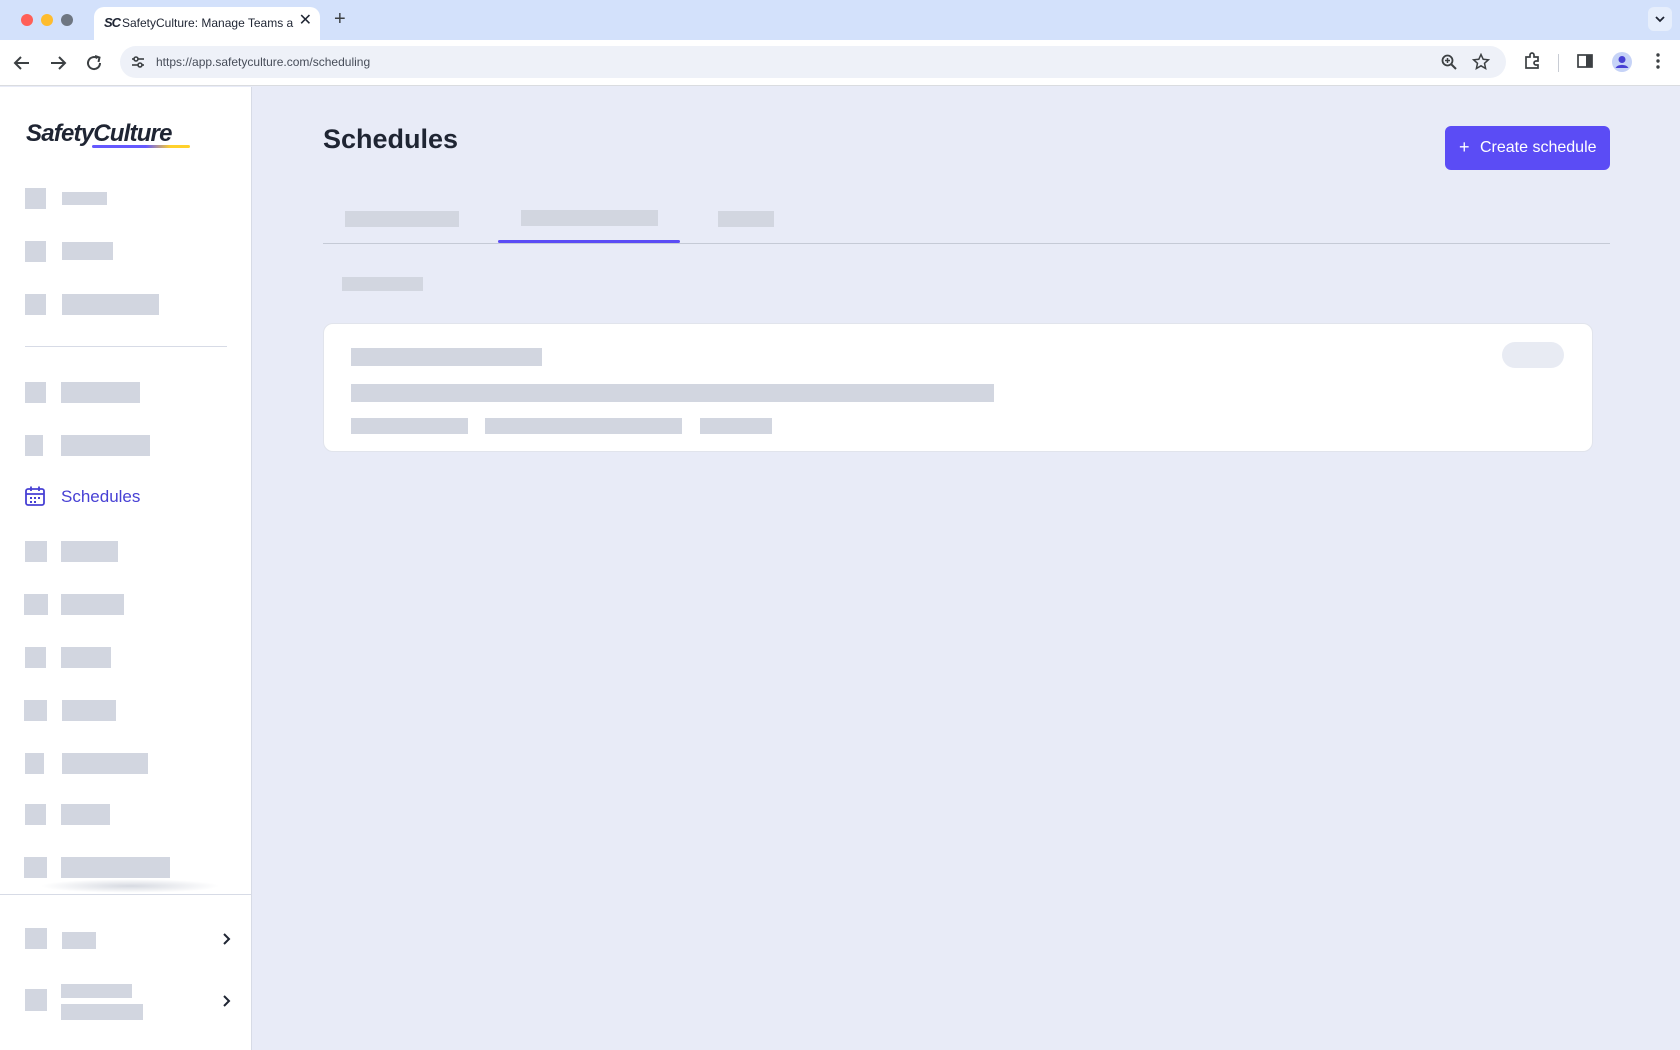 Image resolution: width=1680 pixels, height=1050 pixels. What do you see at coordinates (813, 62) in the screenshot?
I see `address-bar: https://app.safetyculture.com/scheduling` at bounding box center [813, 62].